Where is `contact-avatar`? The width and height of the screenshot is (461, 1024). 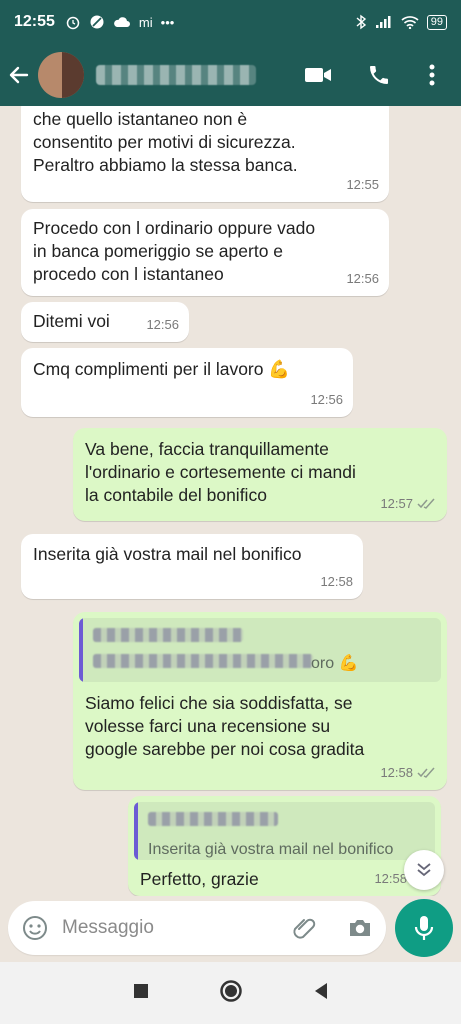 contact-avatar is located at coordinates (61, 75).